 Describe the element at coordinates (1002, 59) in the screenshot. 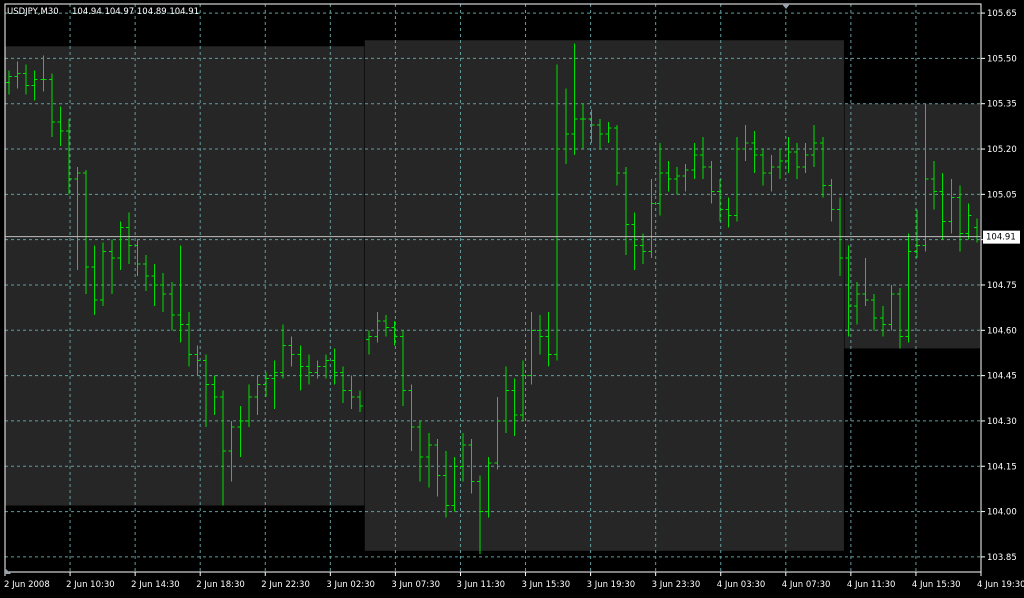

I see `y-tick-label: 105.50` at that location.